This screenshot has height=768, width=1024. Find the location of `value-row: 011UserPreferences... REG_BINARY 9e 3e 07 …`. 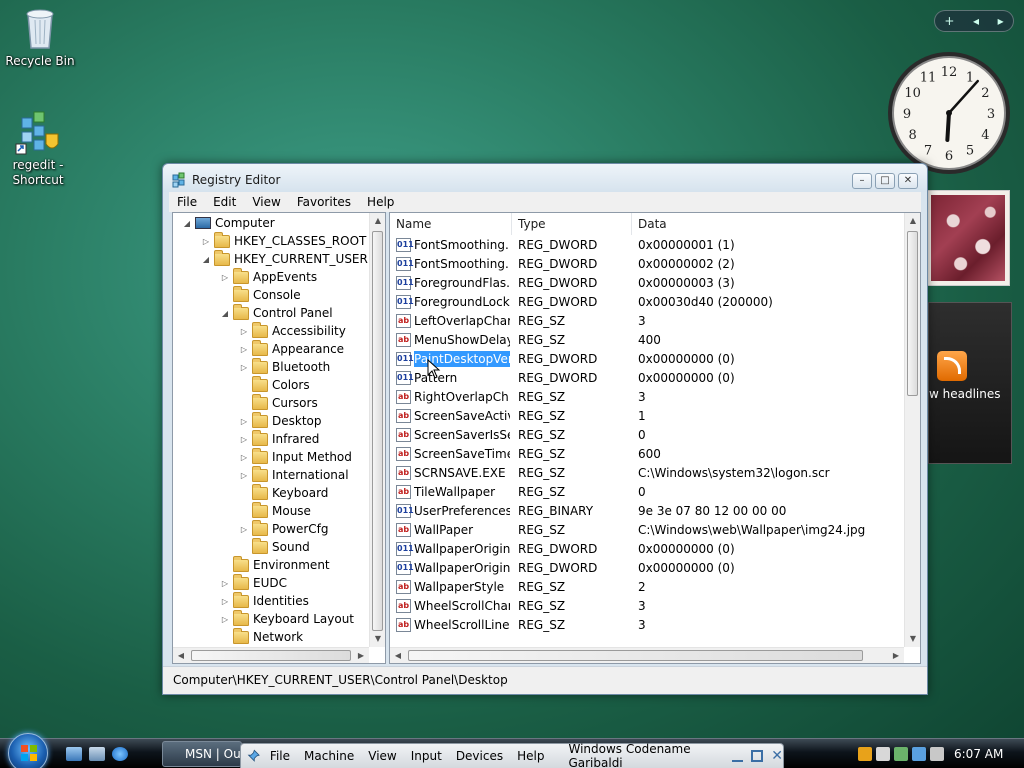

value-row: 011UserPreferences... REG_BINARY 9e 3e 07 … is located at coordinates (642, 511).